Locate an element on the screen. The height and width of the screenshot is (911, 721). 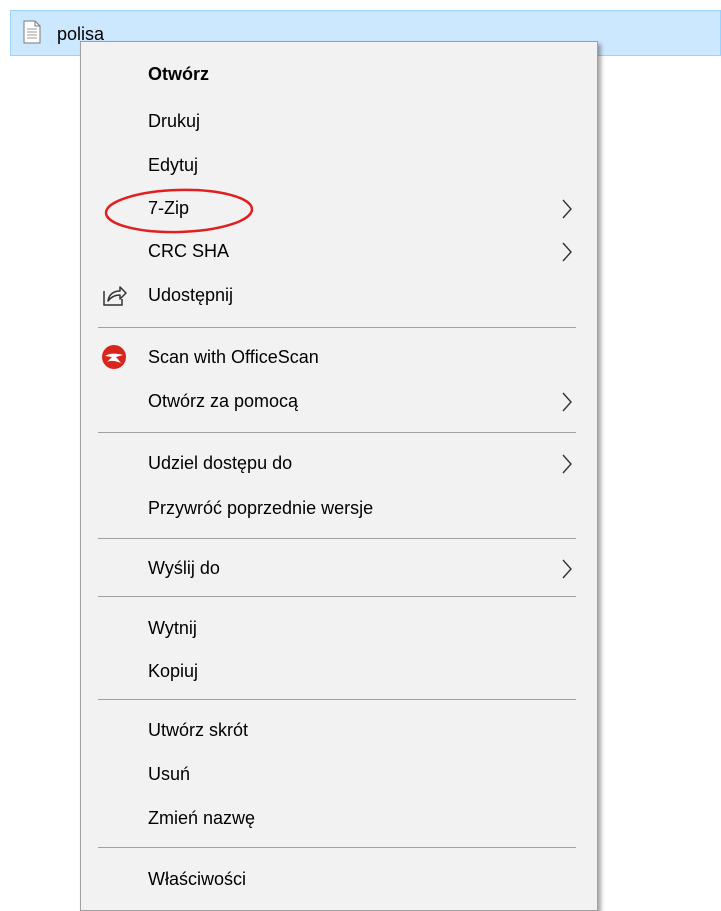
officescan-icon is located at coordinates (114, 357).